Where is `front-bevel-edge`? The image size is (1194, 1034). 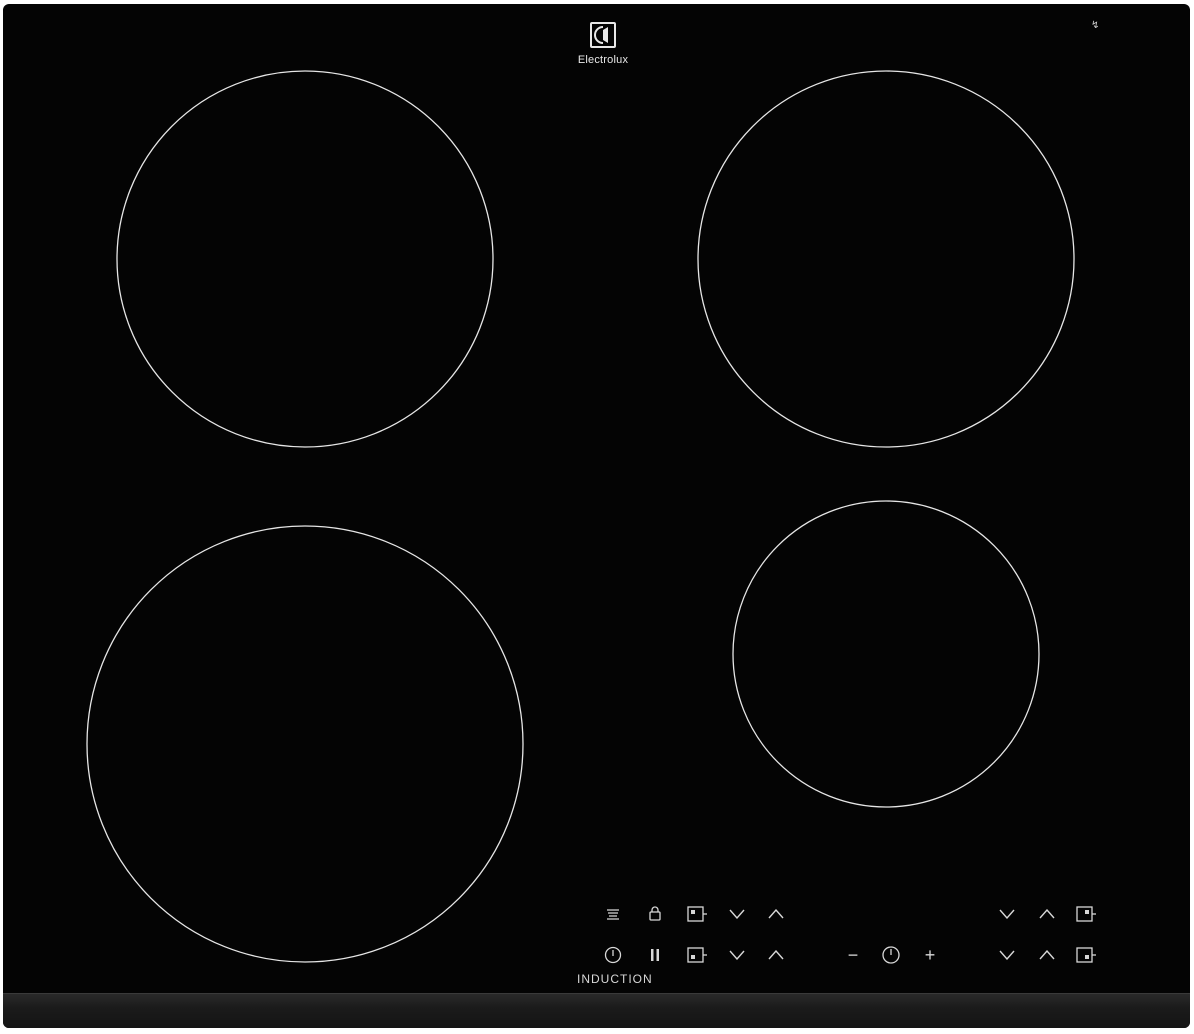
front-bevel-edge is located at coordinates (596, 1010).